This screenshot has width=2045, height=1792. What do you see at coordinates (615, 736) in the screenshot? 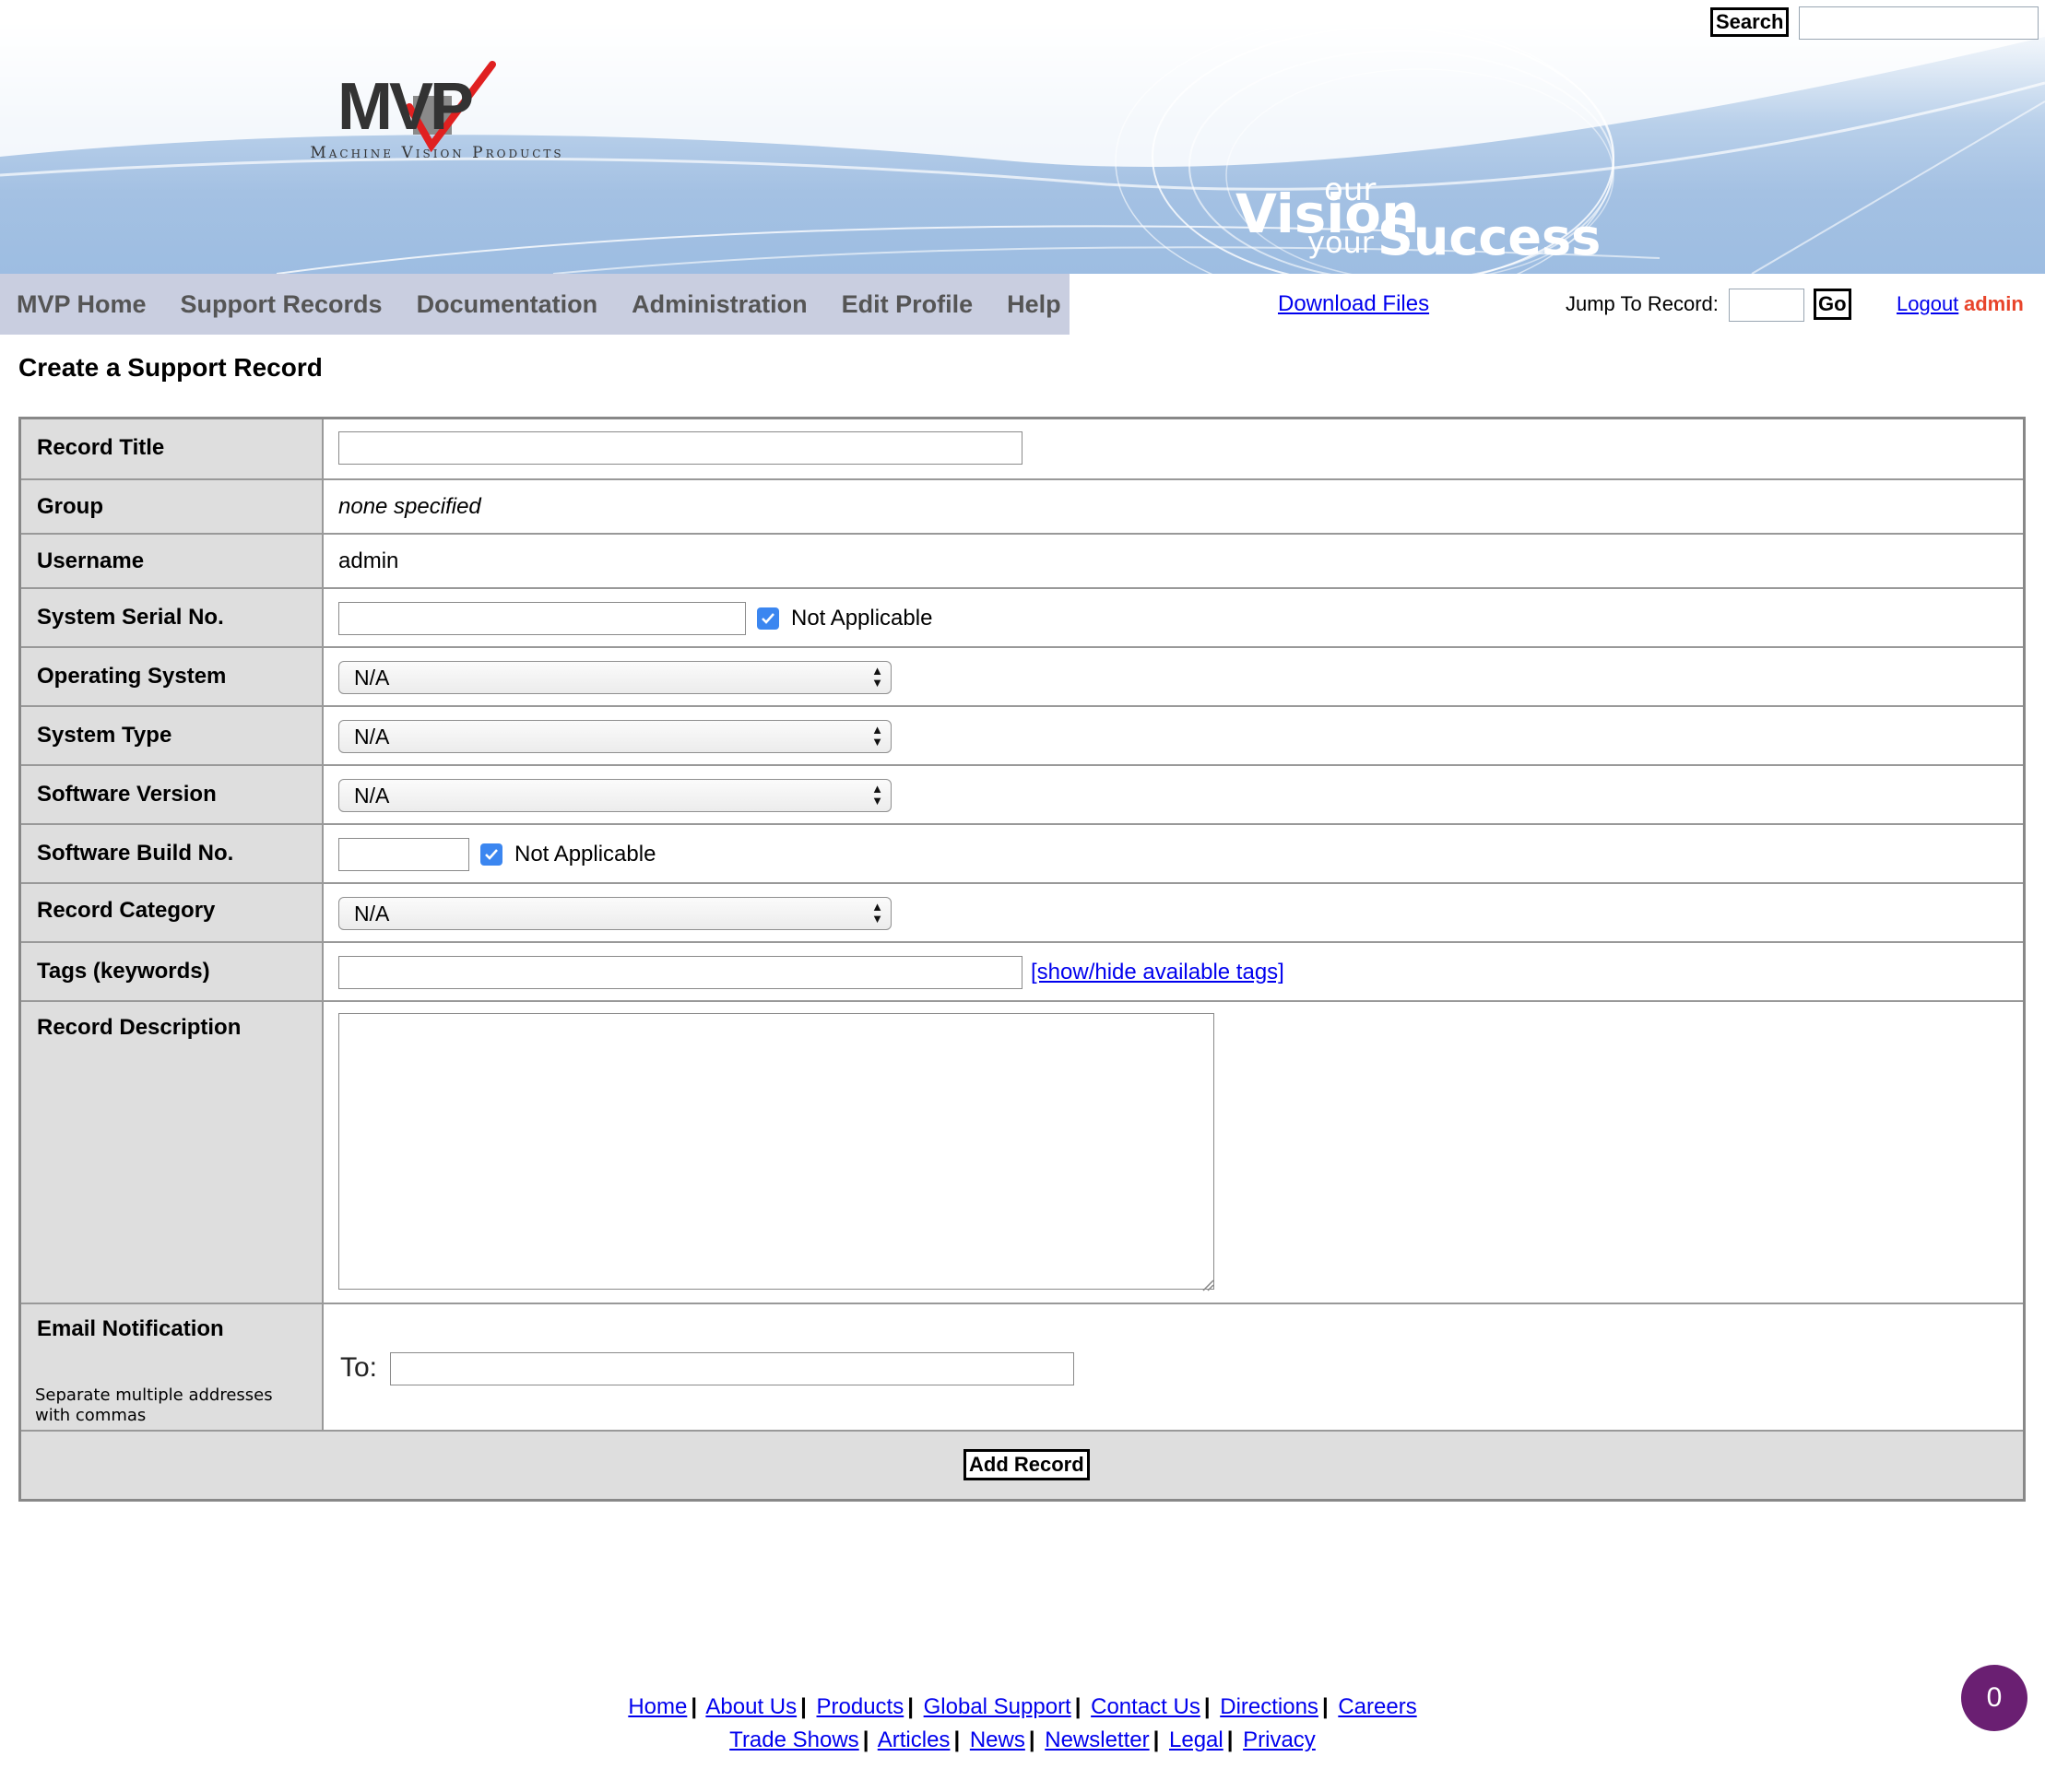
I see `system-type-select: N/A ▲ ▼` at bounding box center [615, 736].